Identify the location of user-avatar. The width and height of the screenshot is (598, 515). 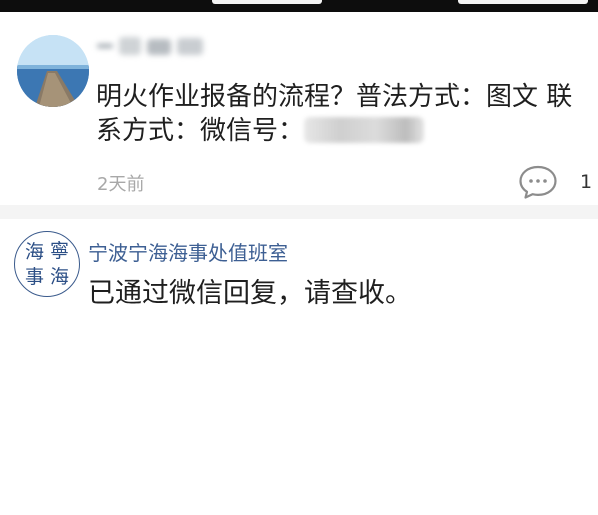
(53, 71).